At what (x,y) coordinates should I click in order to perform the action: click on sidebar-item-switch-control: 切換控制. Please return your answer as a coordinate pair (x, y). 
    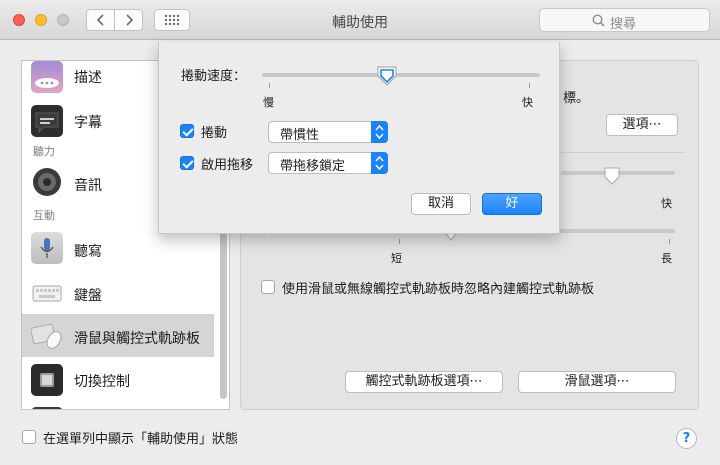
    Looking at the image, I should click on (118, 379).